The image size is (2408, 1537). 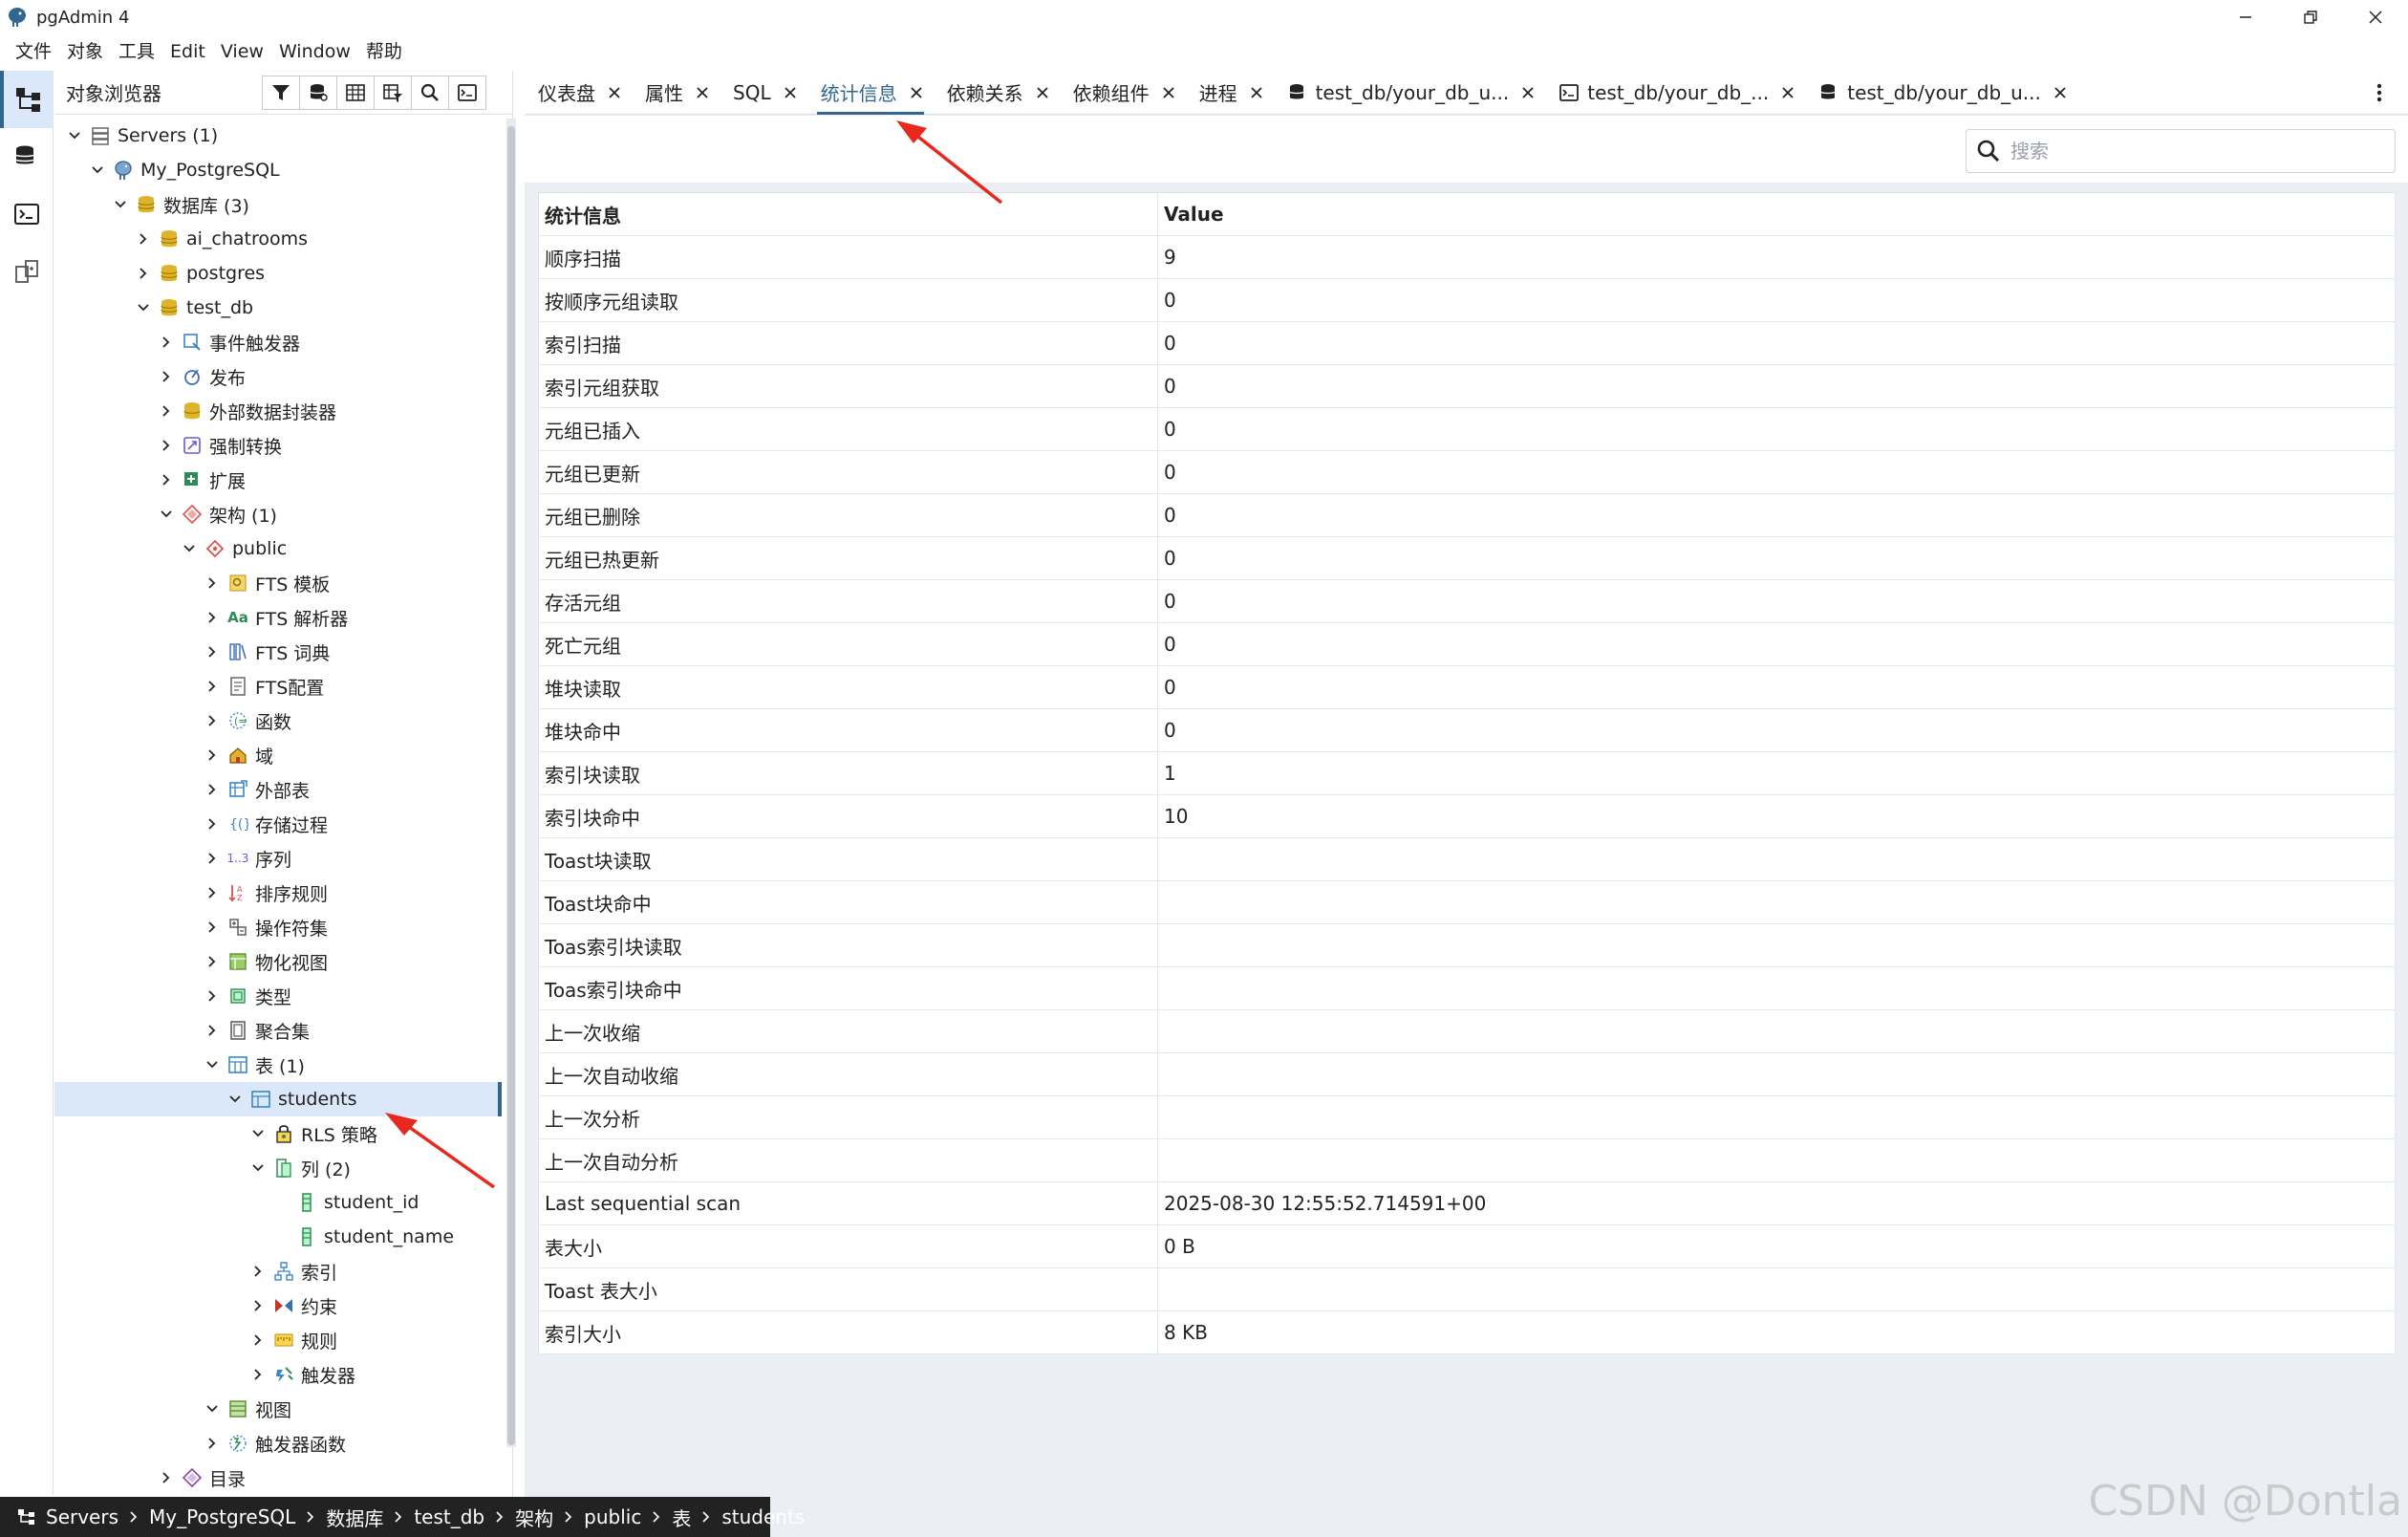 What do you see at coordinates (278, 652) in the screenshot?
I see `tree-node: FTS 词典` at bounding box center [278, 652].